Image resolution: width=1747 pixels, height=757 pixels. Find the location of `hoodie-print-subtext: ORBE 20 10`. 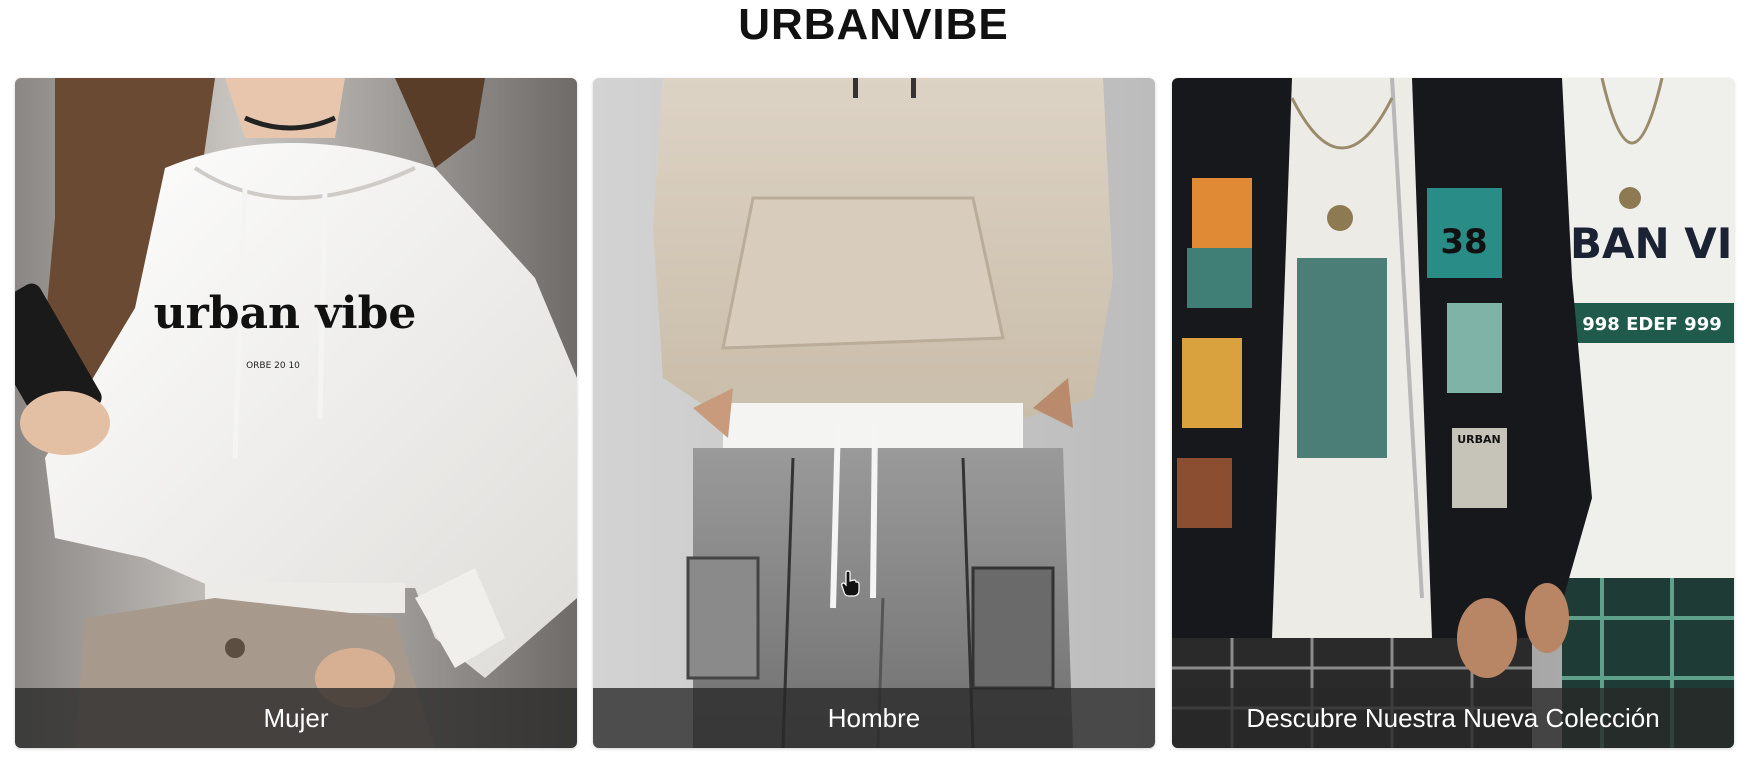

hoodie-print-subtext: ORBE 20 10 is located at coordinates (273, 366).